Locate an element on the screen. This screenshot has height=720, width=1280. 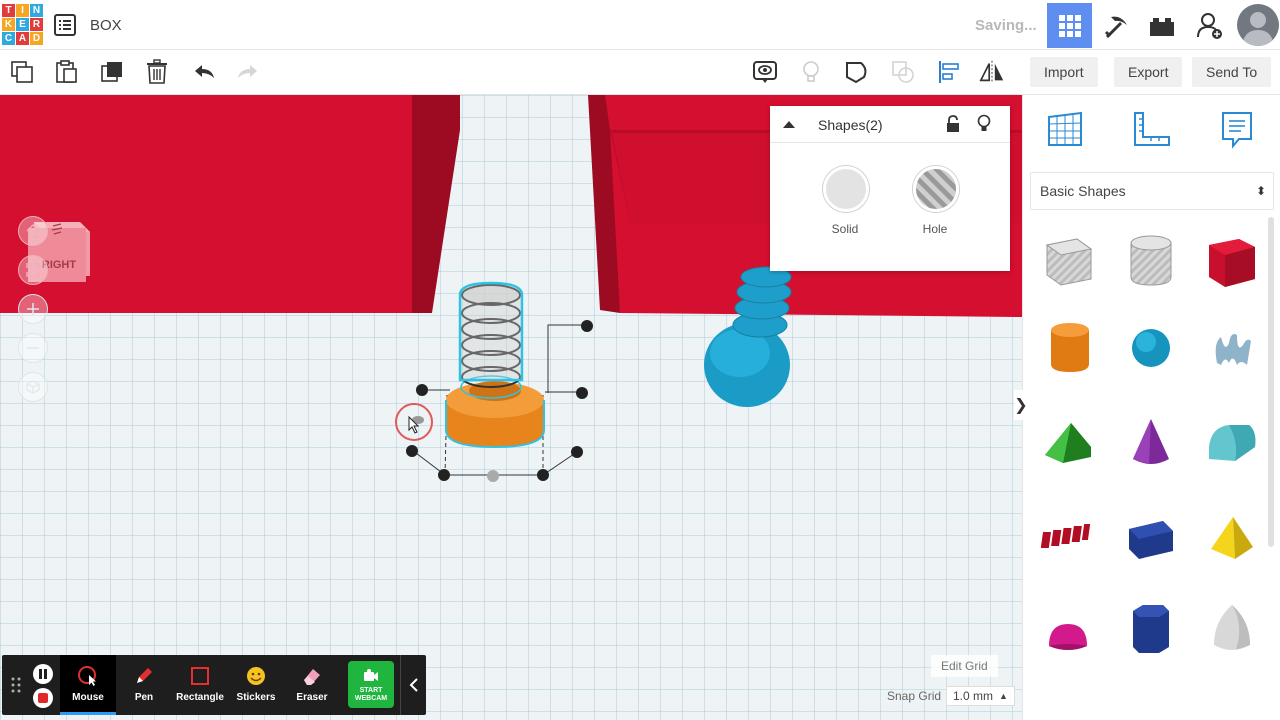
ruler-icon is located at coordinates (1151, 129).